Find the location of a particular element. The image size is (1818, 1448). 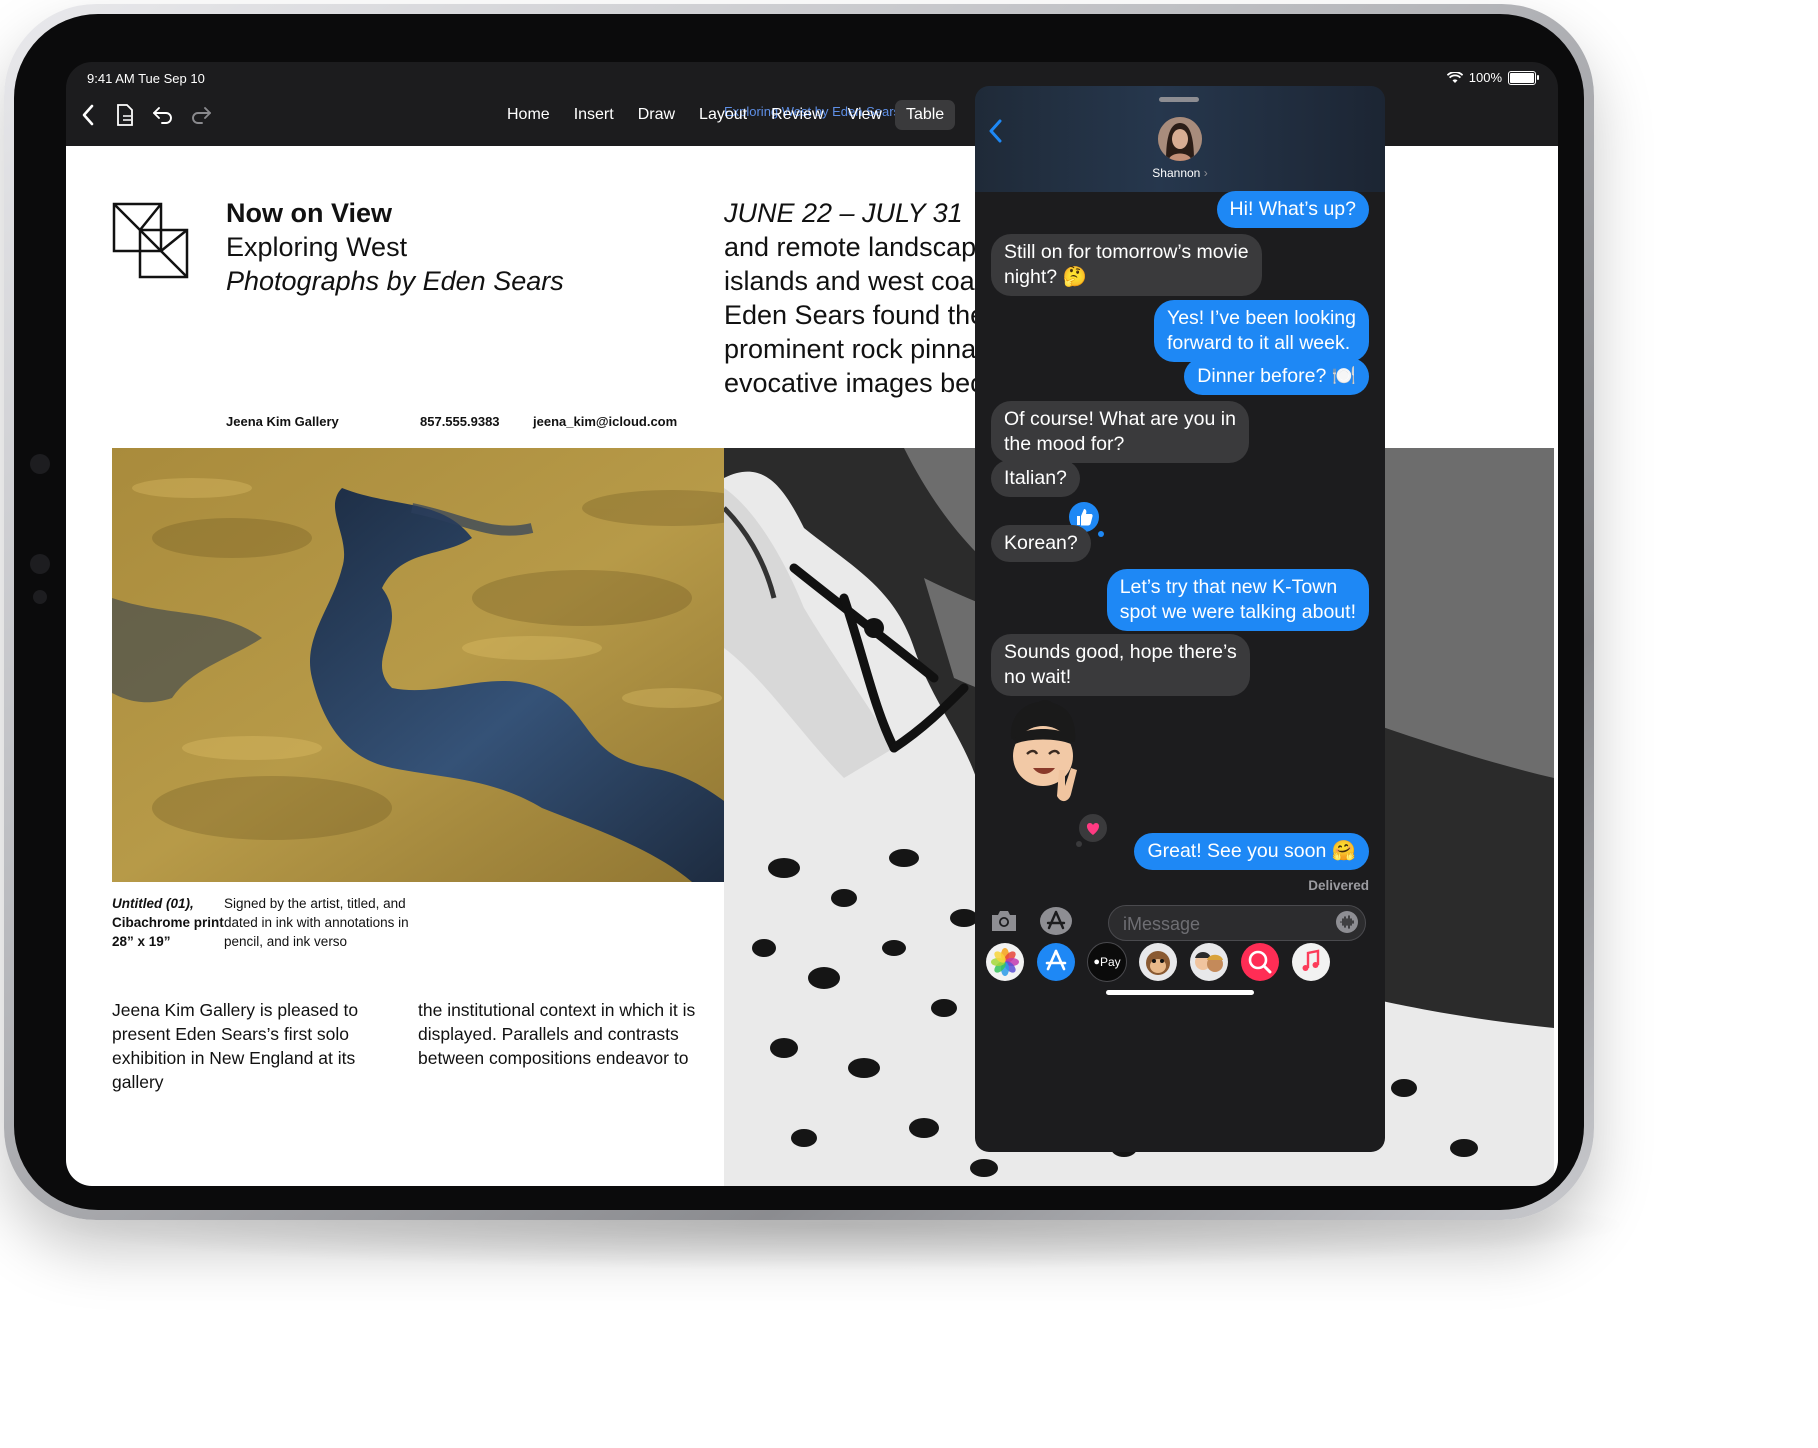

battery-percent: 100% is located at coordinates (1485, 77).